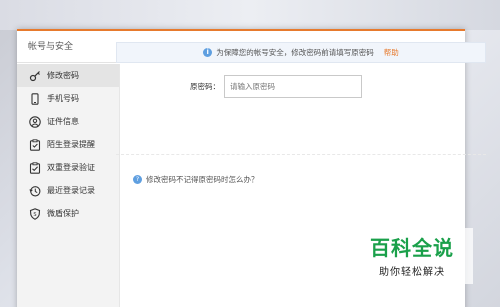  What do you see at coordinates (63, 75) in the screenshot?
I see `sidebar-item-label: 修改密码` at bounding box center [63, 75].